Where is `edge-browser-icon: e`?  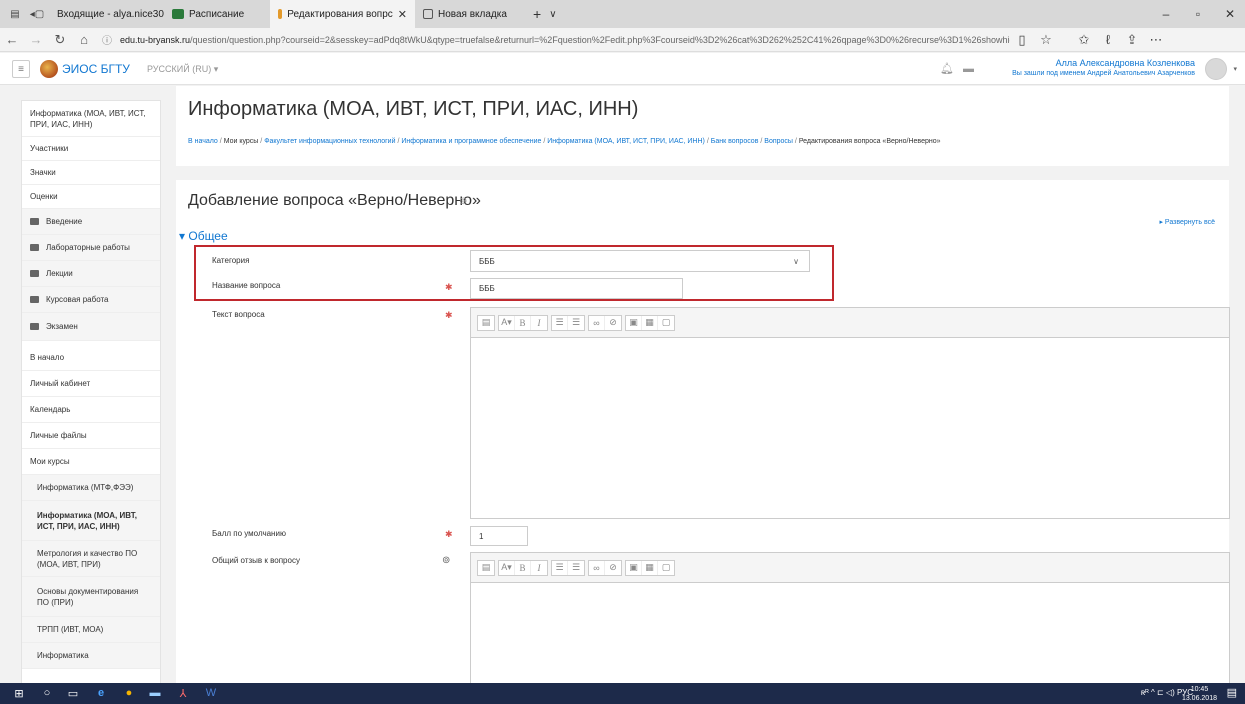 edge-browser-icon: e is located at coordinates (101, 693).